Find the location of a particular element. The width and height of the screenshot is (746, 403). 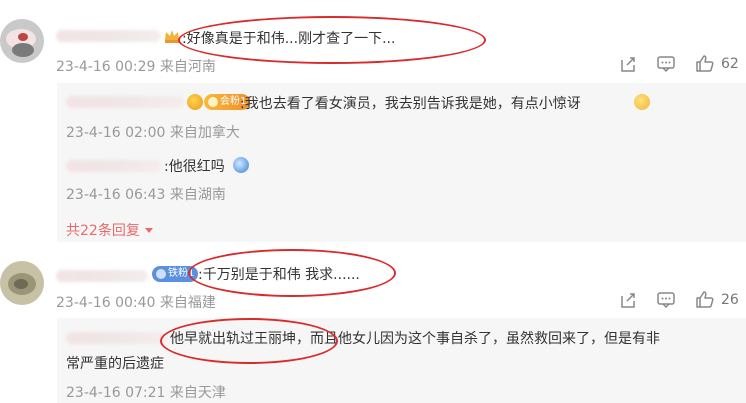

like-count: 26 is located at coordinates (730, 300).